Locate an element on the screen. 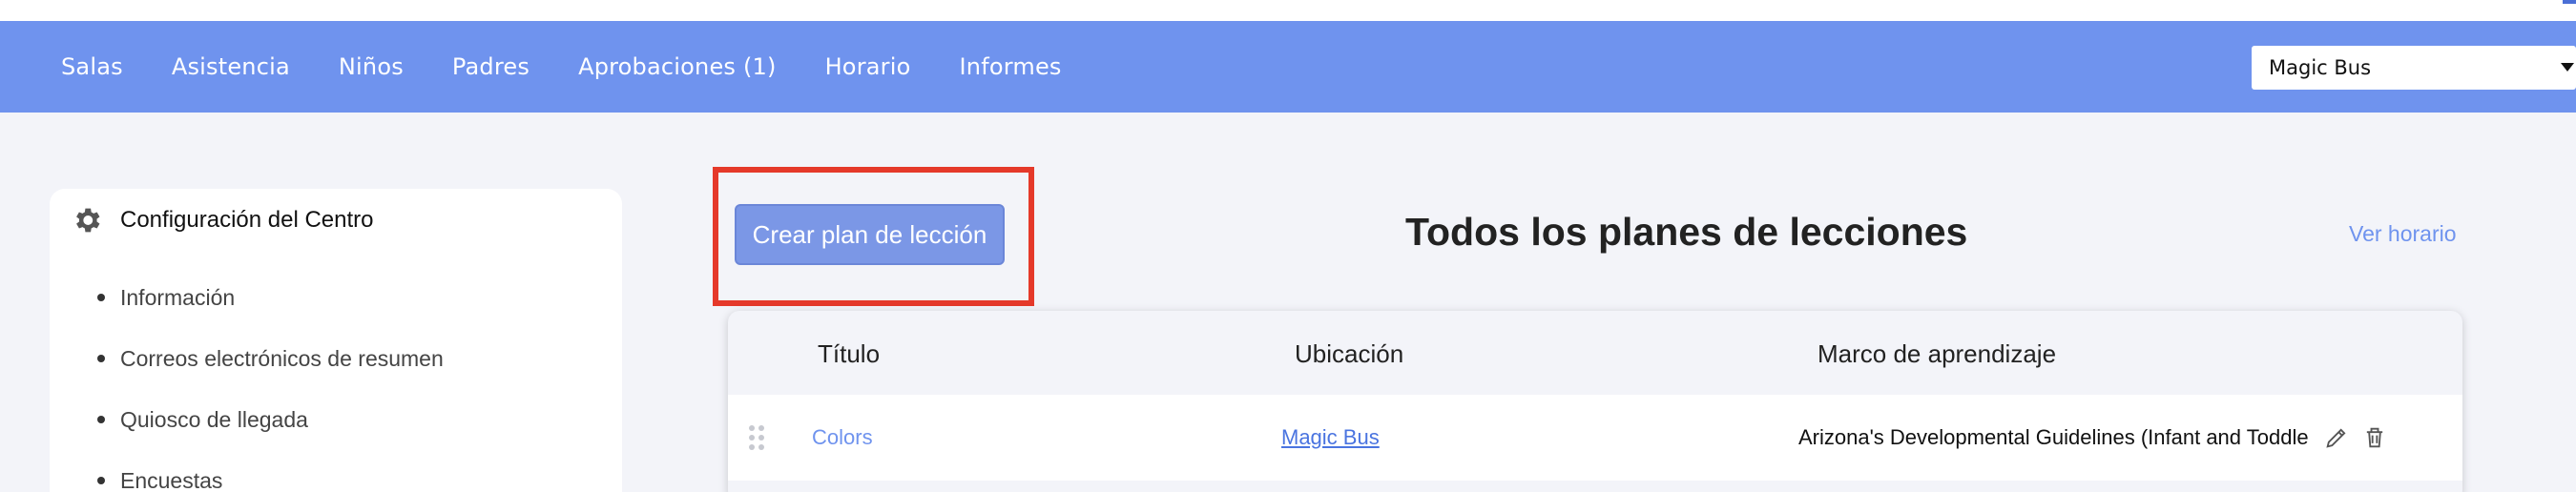 This screenshot has height=492, width=2576. sidebar-item-label: Encuestas is located at coordinates (171, 480).